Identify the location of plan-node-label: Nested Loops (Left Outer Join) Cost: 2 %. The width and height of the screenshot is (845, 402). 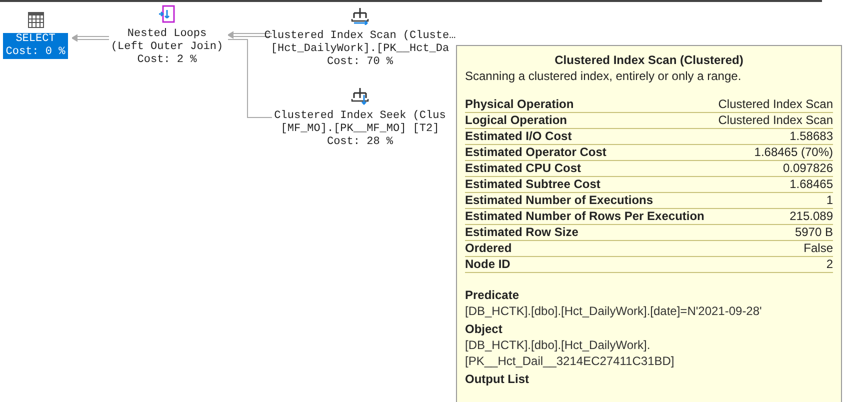
(167, 47).